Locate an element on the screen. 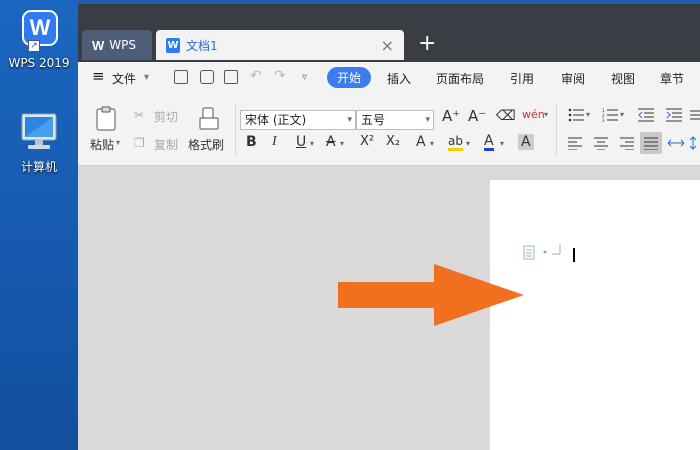 The width and height of the screenshot is (700, 450). text-direction-icon is located at coordinates (695, 115).